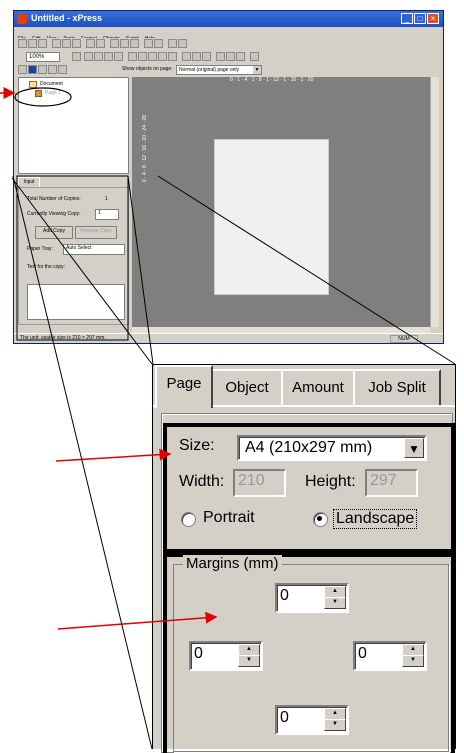  What do you see at coordinates (132, 56) in the screenshot?
I see `align-left-icon` at bounding box center [132, 56].